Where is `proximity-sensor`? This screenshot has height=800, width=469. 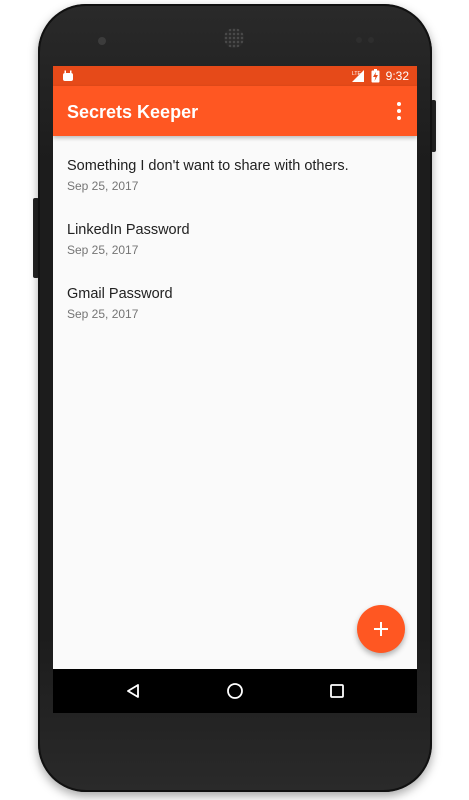 proximity-sensor is located at coordinates (359, 40).